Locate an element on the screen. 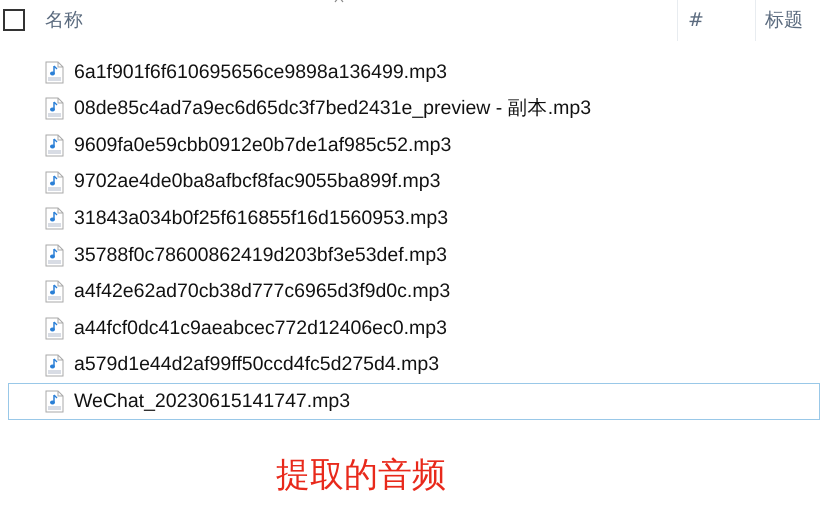 The width and height of the screenshot is (820, 528). file-name: a579d1e44d2af99ff50ccd4fc5d275d4.mp3 is located at coordinates (257, 365).